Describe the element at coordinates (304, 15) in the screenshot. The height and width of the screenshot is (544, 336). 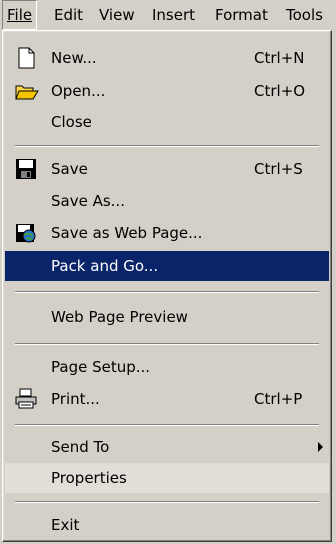
I see `menu-tools: Tools` at that location.